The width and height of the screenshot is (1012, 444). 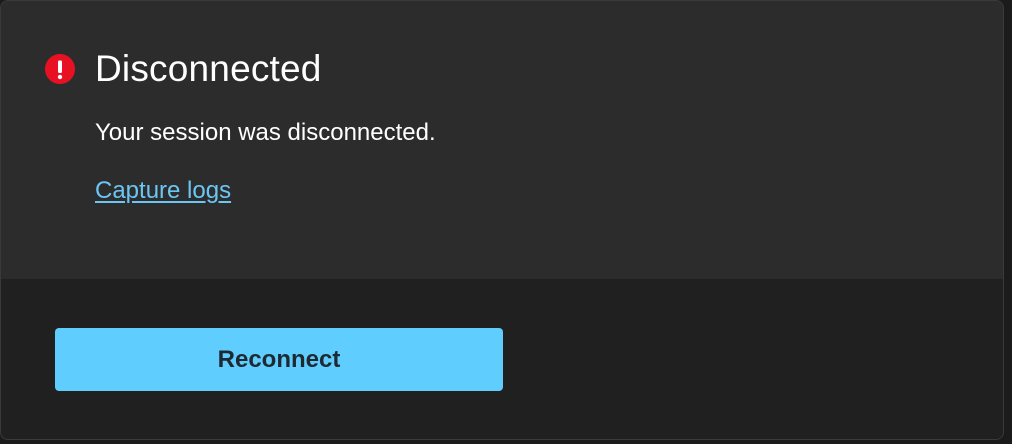 What do you see at coordinates (208, 68) in the screenshot?
I see `dialog-title: Disconnected` at bounding box center [208, 68].